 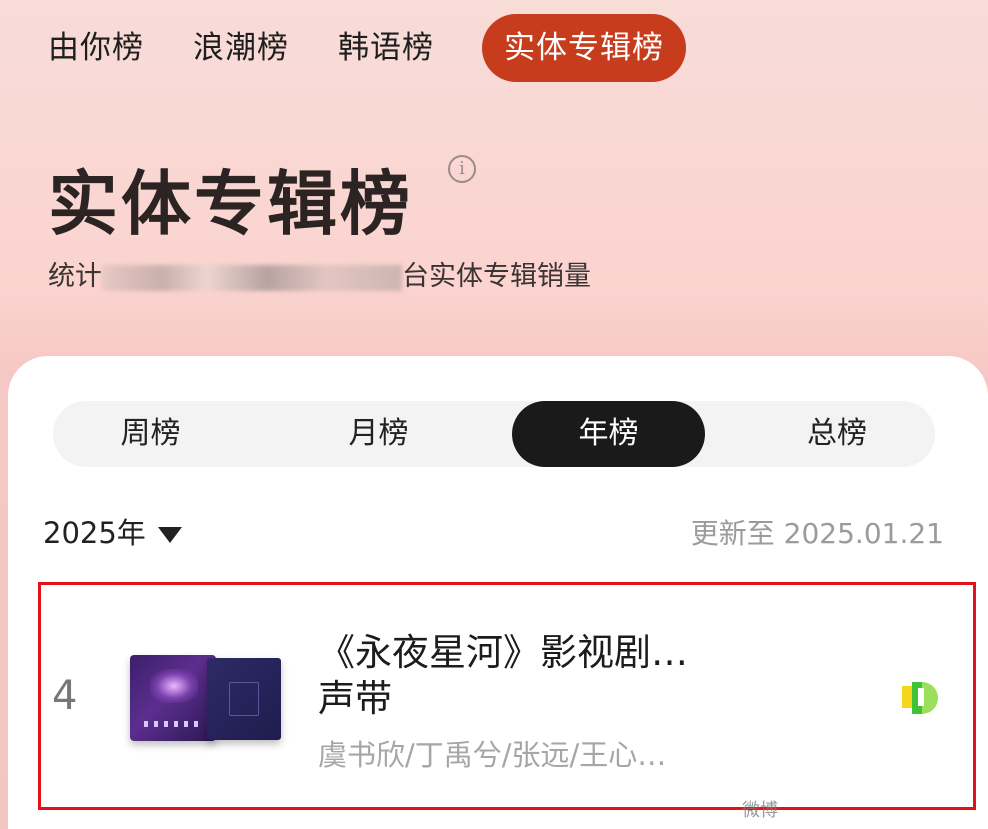 I want to click on watermark: 微博, so click(x=860, y=811).